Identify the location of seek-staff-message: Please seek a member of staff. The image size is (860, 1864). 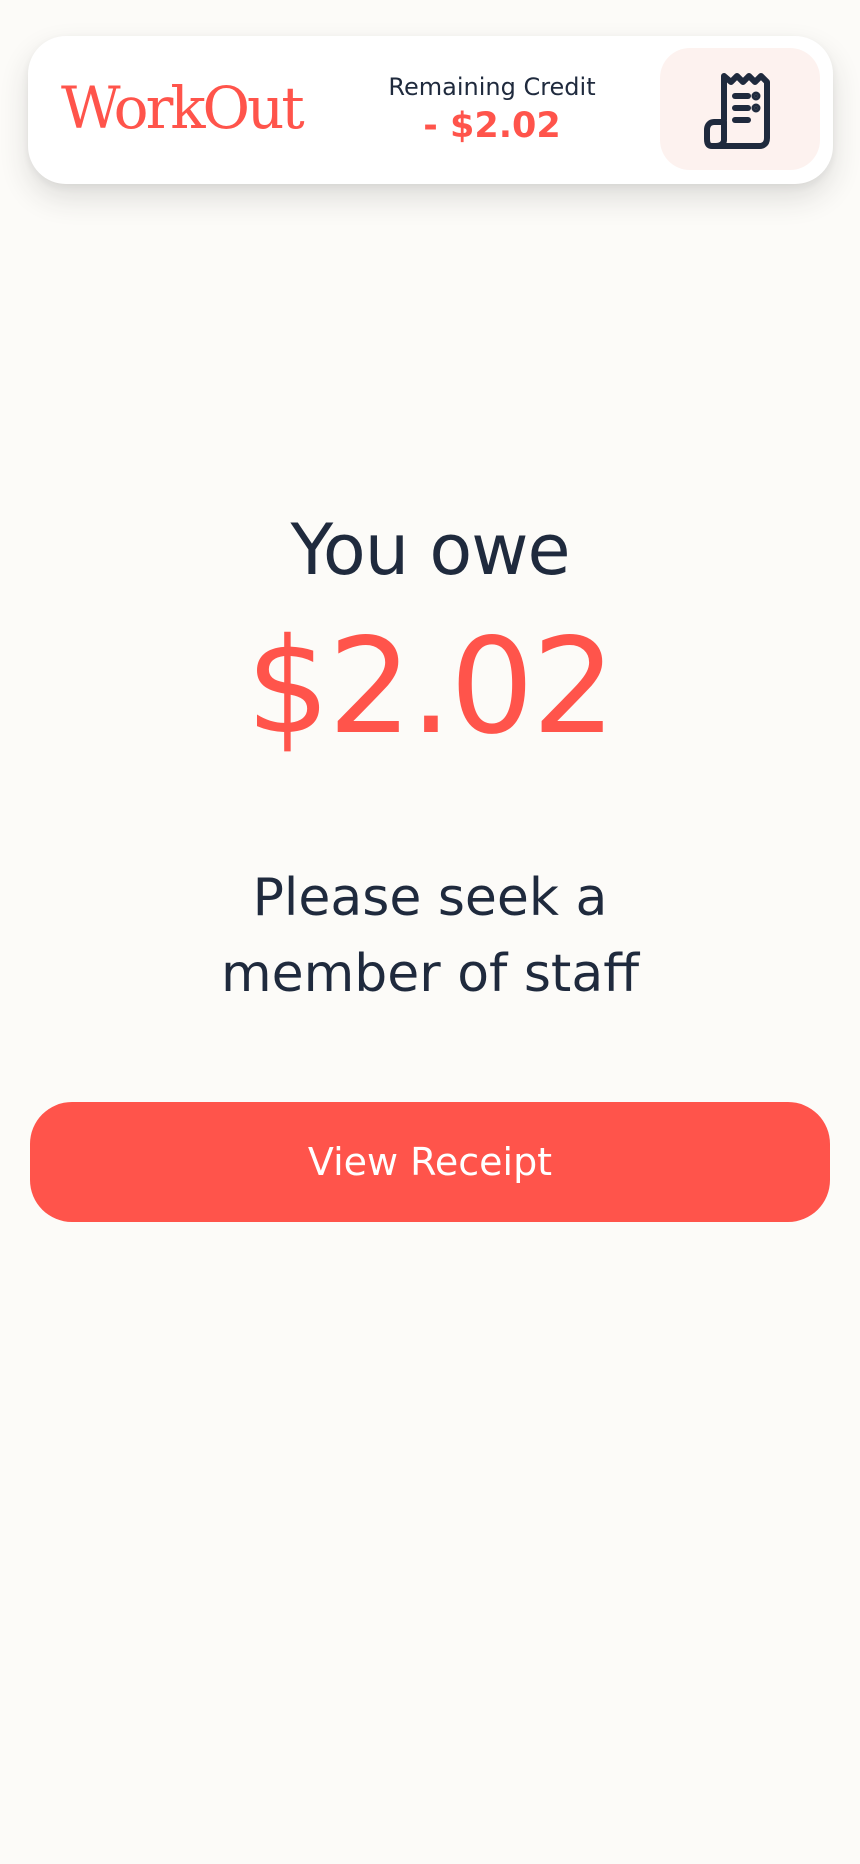
(430, 936).